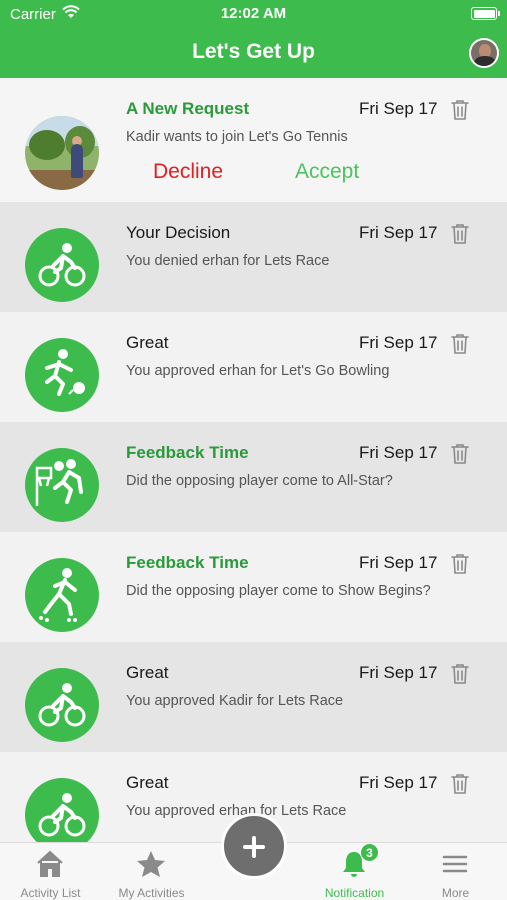 This screenshot has height=900, width=507. I want to click on page-title: Let's Get Up, so click(253, 51).